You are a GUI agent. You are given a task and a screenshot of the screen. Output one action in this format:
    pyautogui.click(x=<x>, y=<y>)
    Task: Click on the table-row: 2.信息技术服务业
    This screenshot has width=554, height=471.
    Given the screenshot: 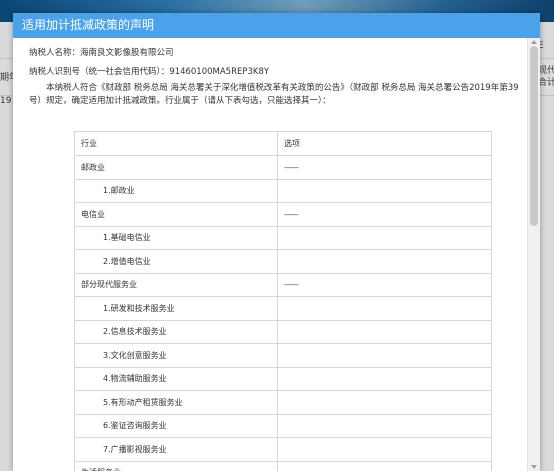 What is the action you would take?
    pyautogui.click(x=283, y=331)
    